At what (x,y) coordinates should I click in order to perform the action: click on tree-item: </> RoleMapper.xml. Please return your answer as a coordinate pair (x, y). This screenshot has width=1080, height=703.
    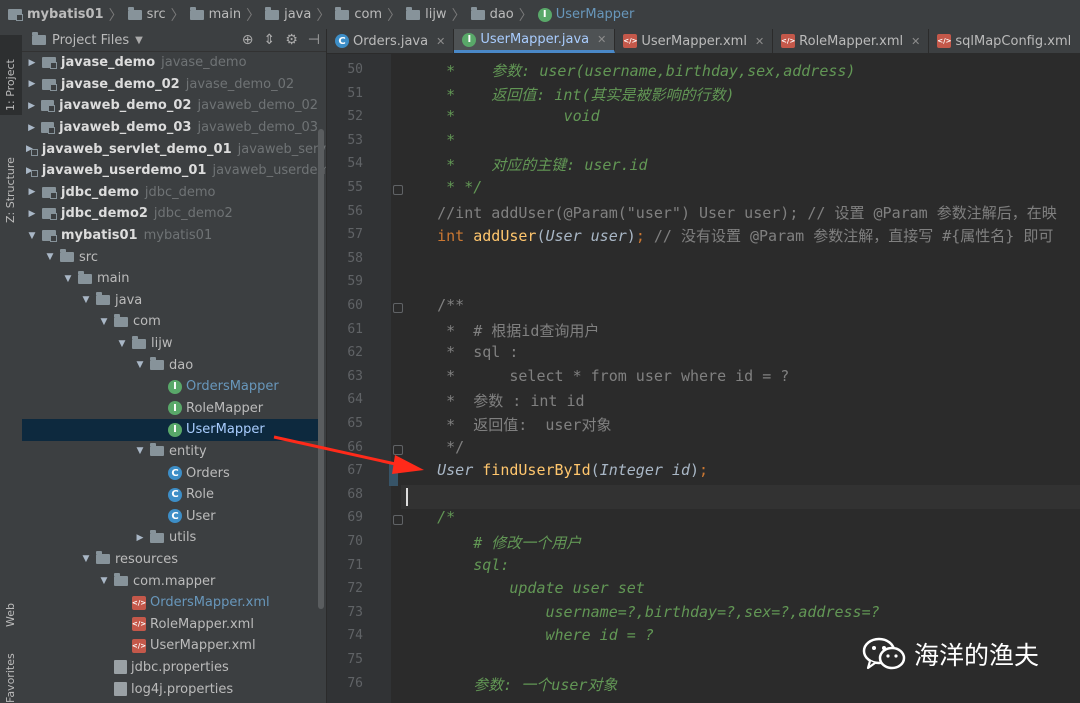
    Looking at the image, I should click on (170, 624).